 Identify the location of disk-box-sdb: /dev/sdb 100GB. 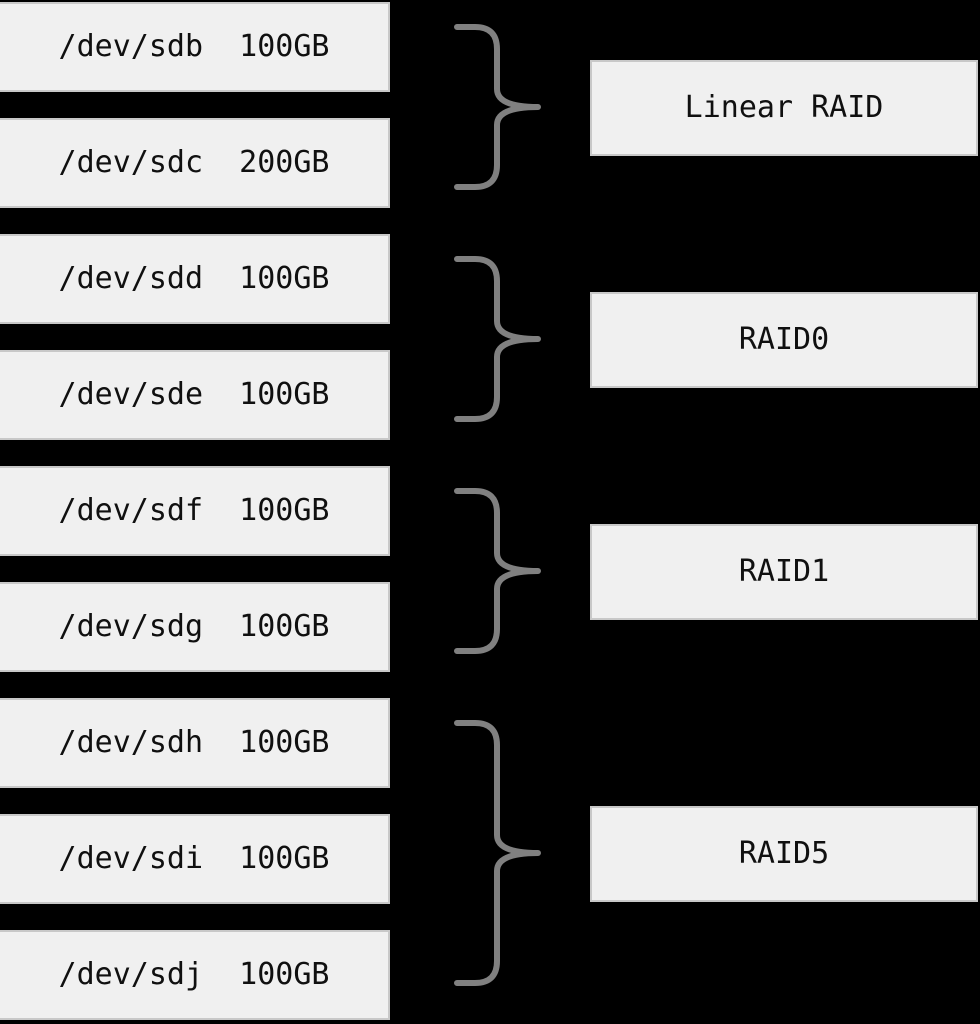
(195, 47).